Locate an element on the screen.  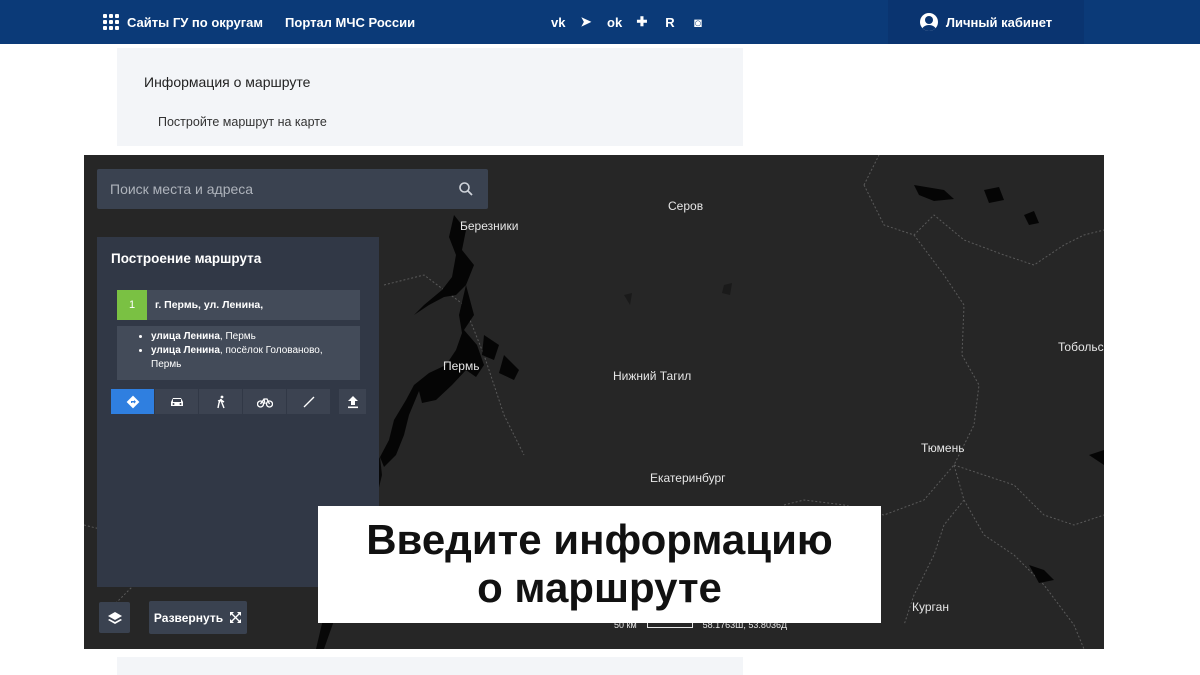
city-label-berezniki: Березники is located at coordinates (489, 226).